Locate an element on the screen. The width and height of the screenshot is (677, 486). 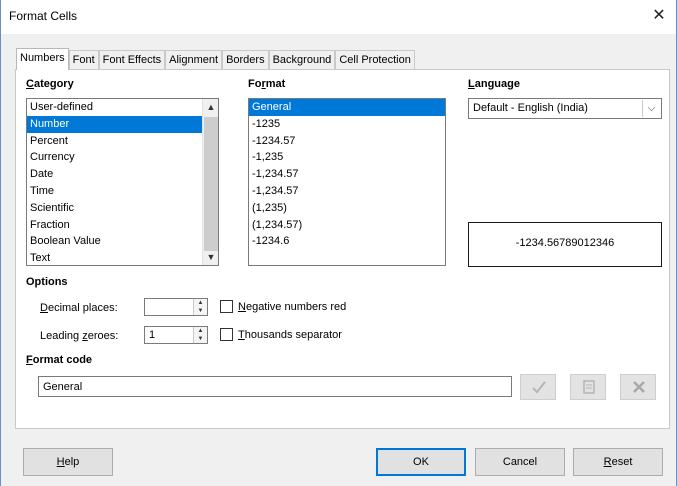
format-preview: -1234.56789012346 is located at coordinates (565, 244).